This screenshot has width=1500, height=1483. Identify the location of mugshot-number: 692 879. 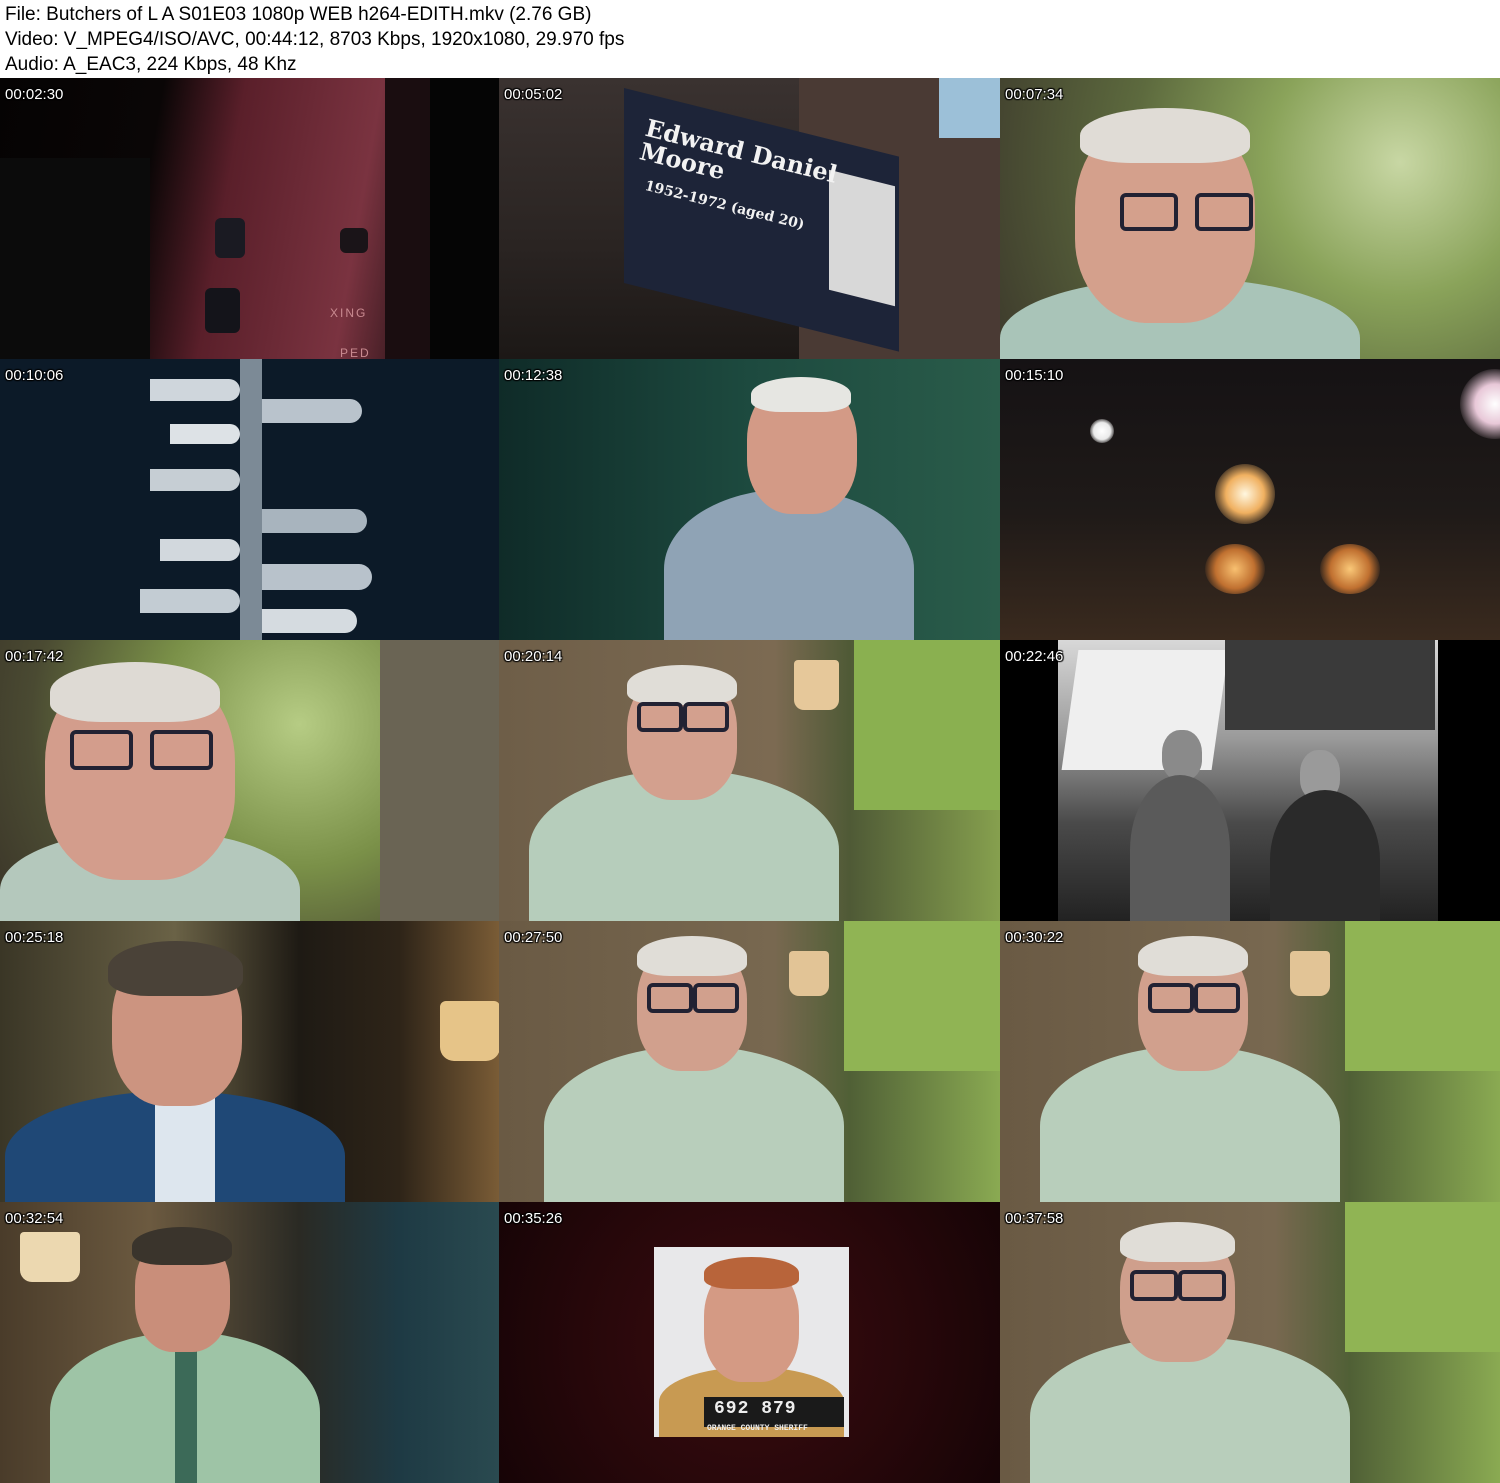
(755, 1409).